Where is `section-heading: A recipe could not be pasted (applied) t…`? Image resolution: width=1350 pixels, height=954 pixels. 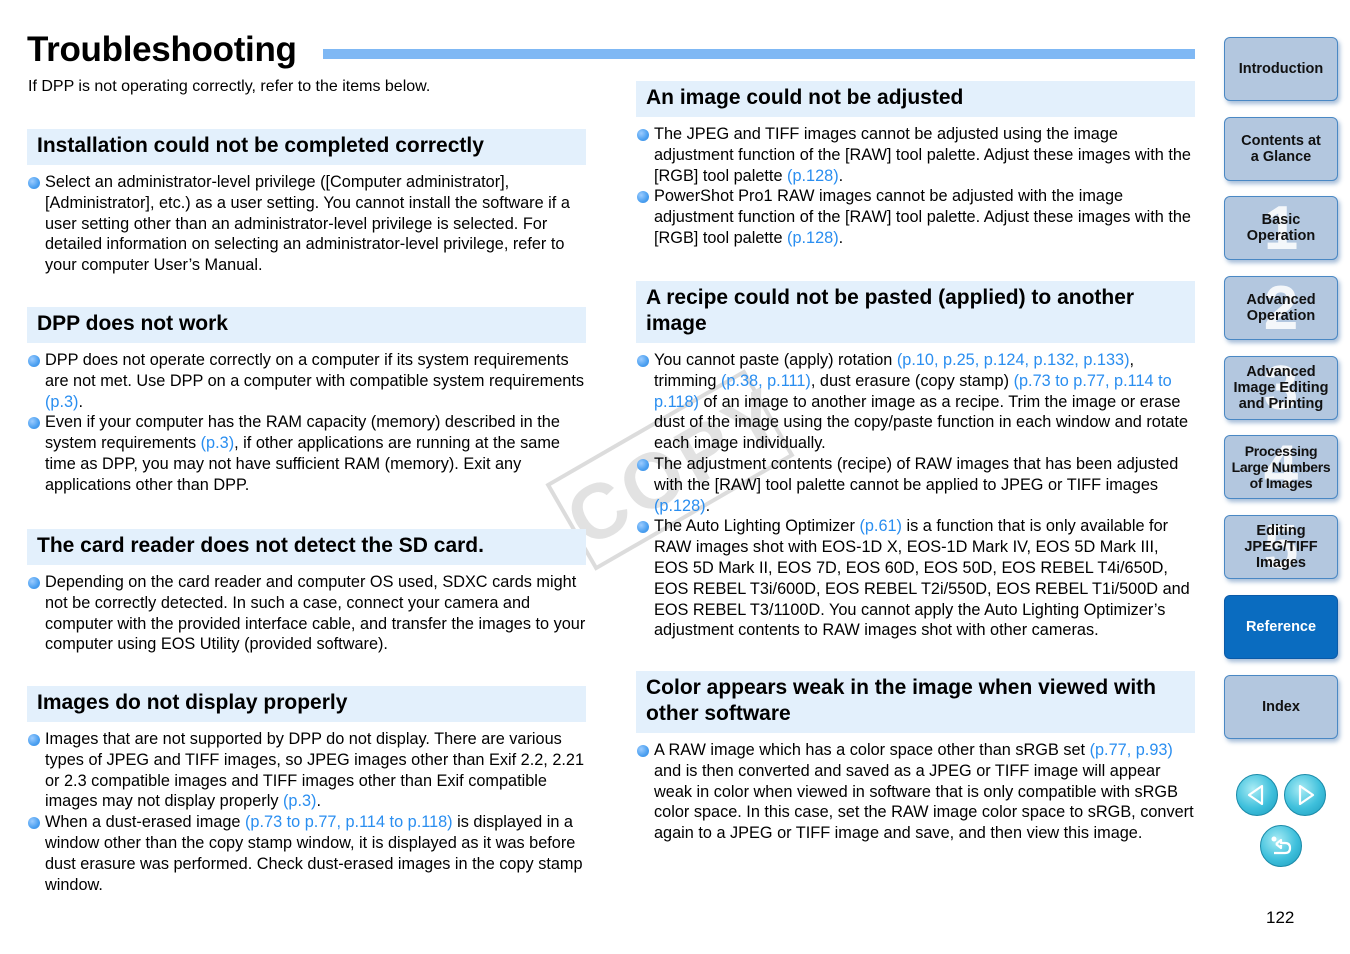 section-heading: A recipe could not be pasted (applied) t… is located at coordinates (915, 312).